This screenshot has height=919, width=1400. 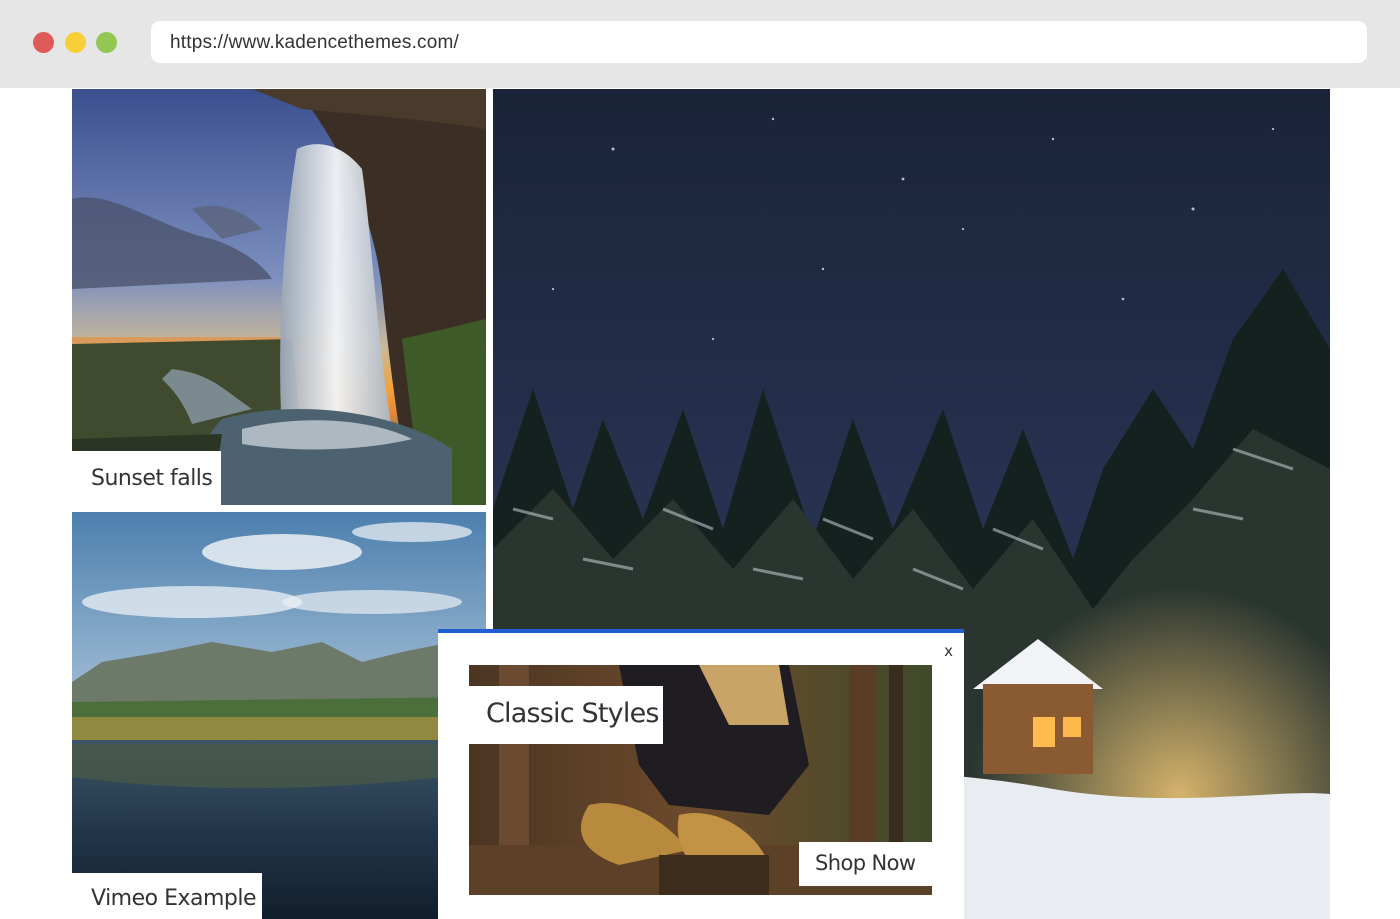 I want to click on address-bar-url: https://www.kadencethemes.com/, so click(x=315, y=42).